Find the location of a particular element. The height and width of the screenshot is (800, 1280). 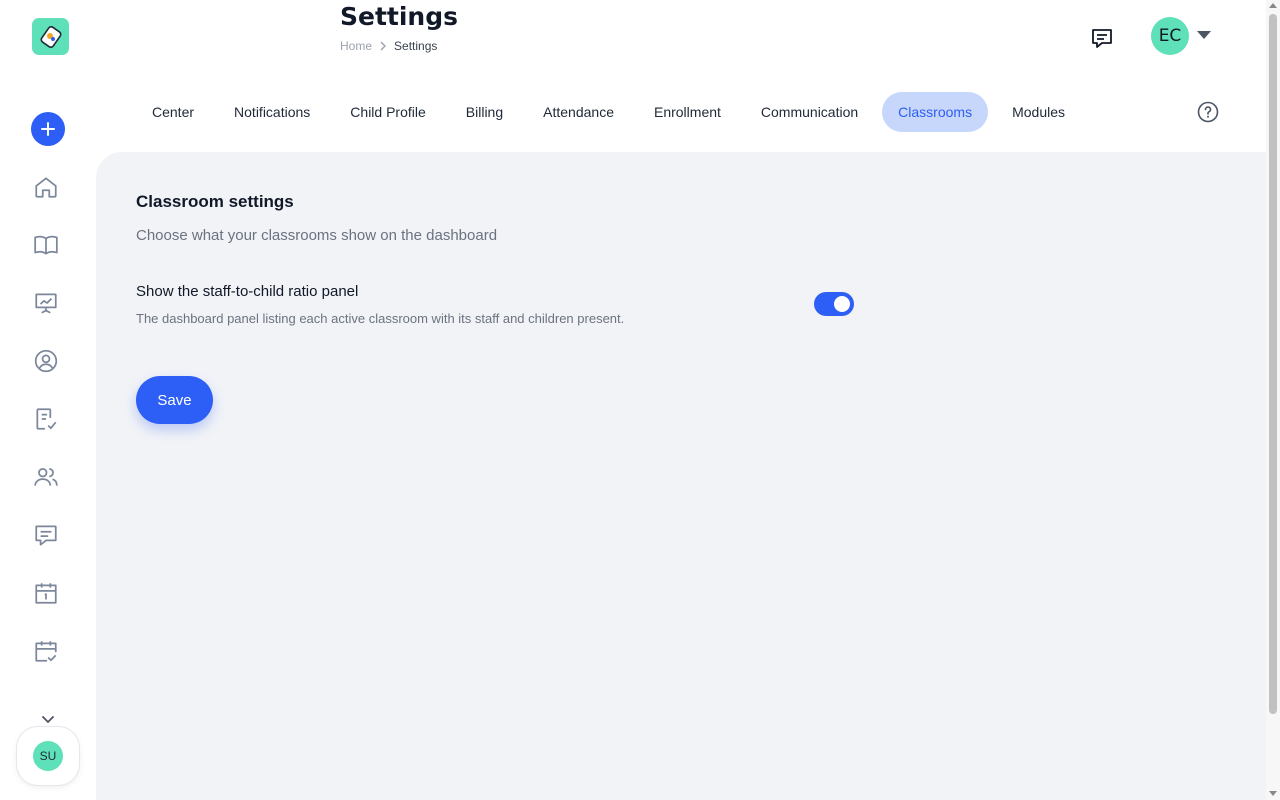

users-icon is located at coordinates (46, 477).